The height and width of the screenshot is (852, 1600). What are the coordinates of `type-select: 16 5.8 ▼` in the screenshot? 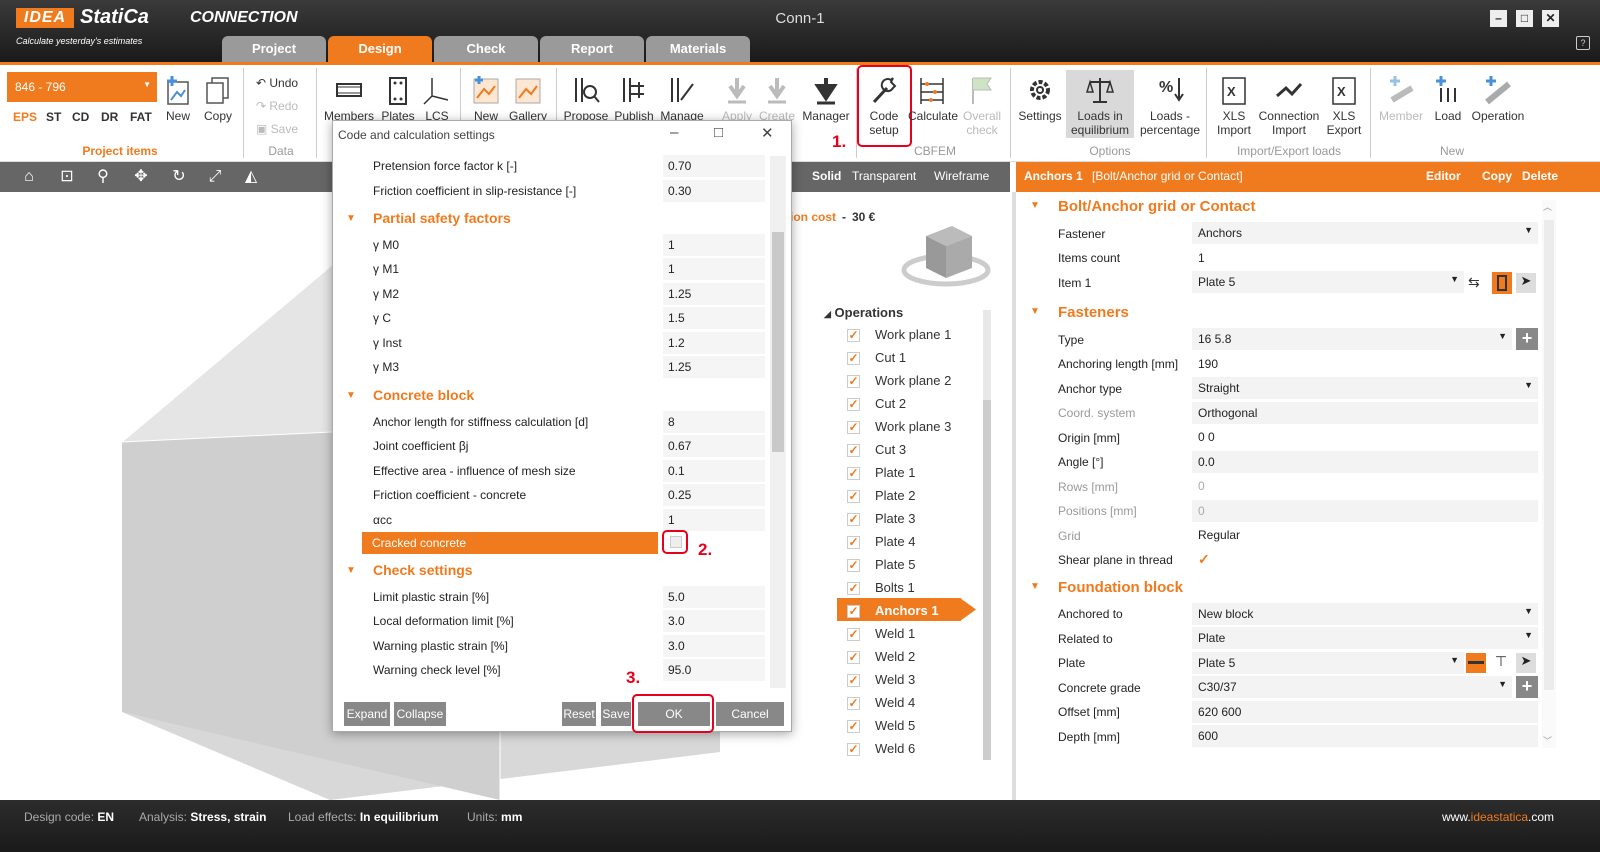 It's located at (1352, 339).